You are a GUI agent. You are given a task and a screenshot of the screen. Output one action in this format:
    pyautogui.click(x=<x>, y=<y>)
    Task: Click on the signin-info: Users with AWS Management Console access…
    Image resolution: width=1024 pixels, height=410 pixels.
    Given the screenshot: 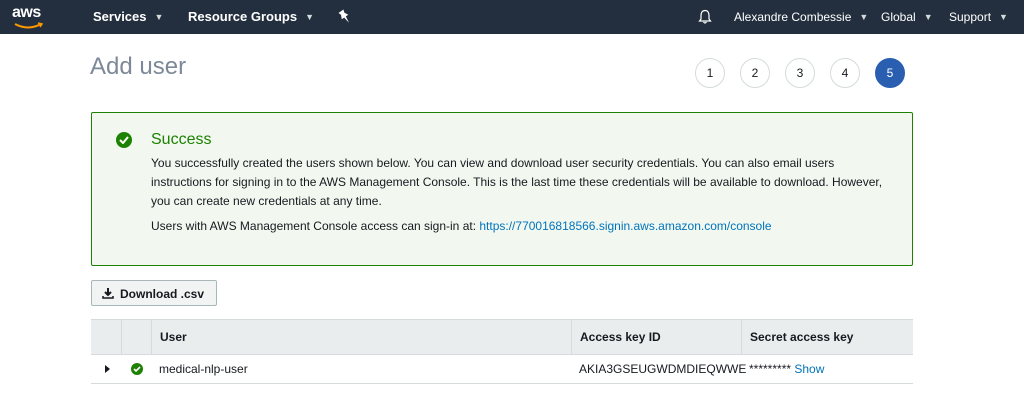 What is the action you would take?
    pyautogui.click(x=461, y=226)
    